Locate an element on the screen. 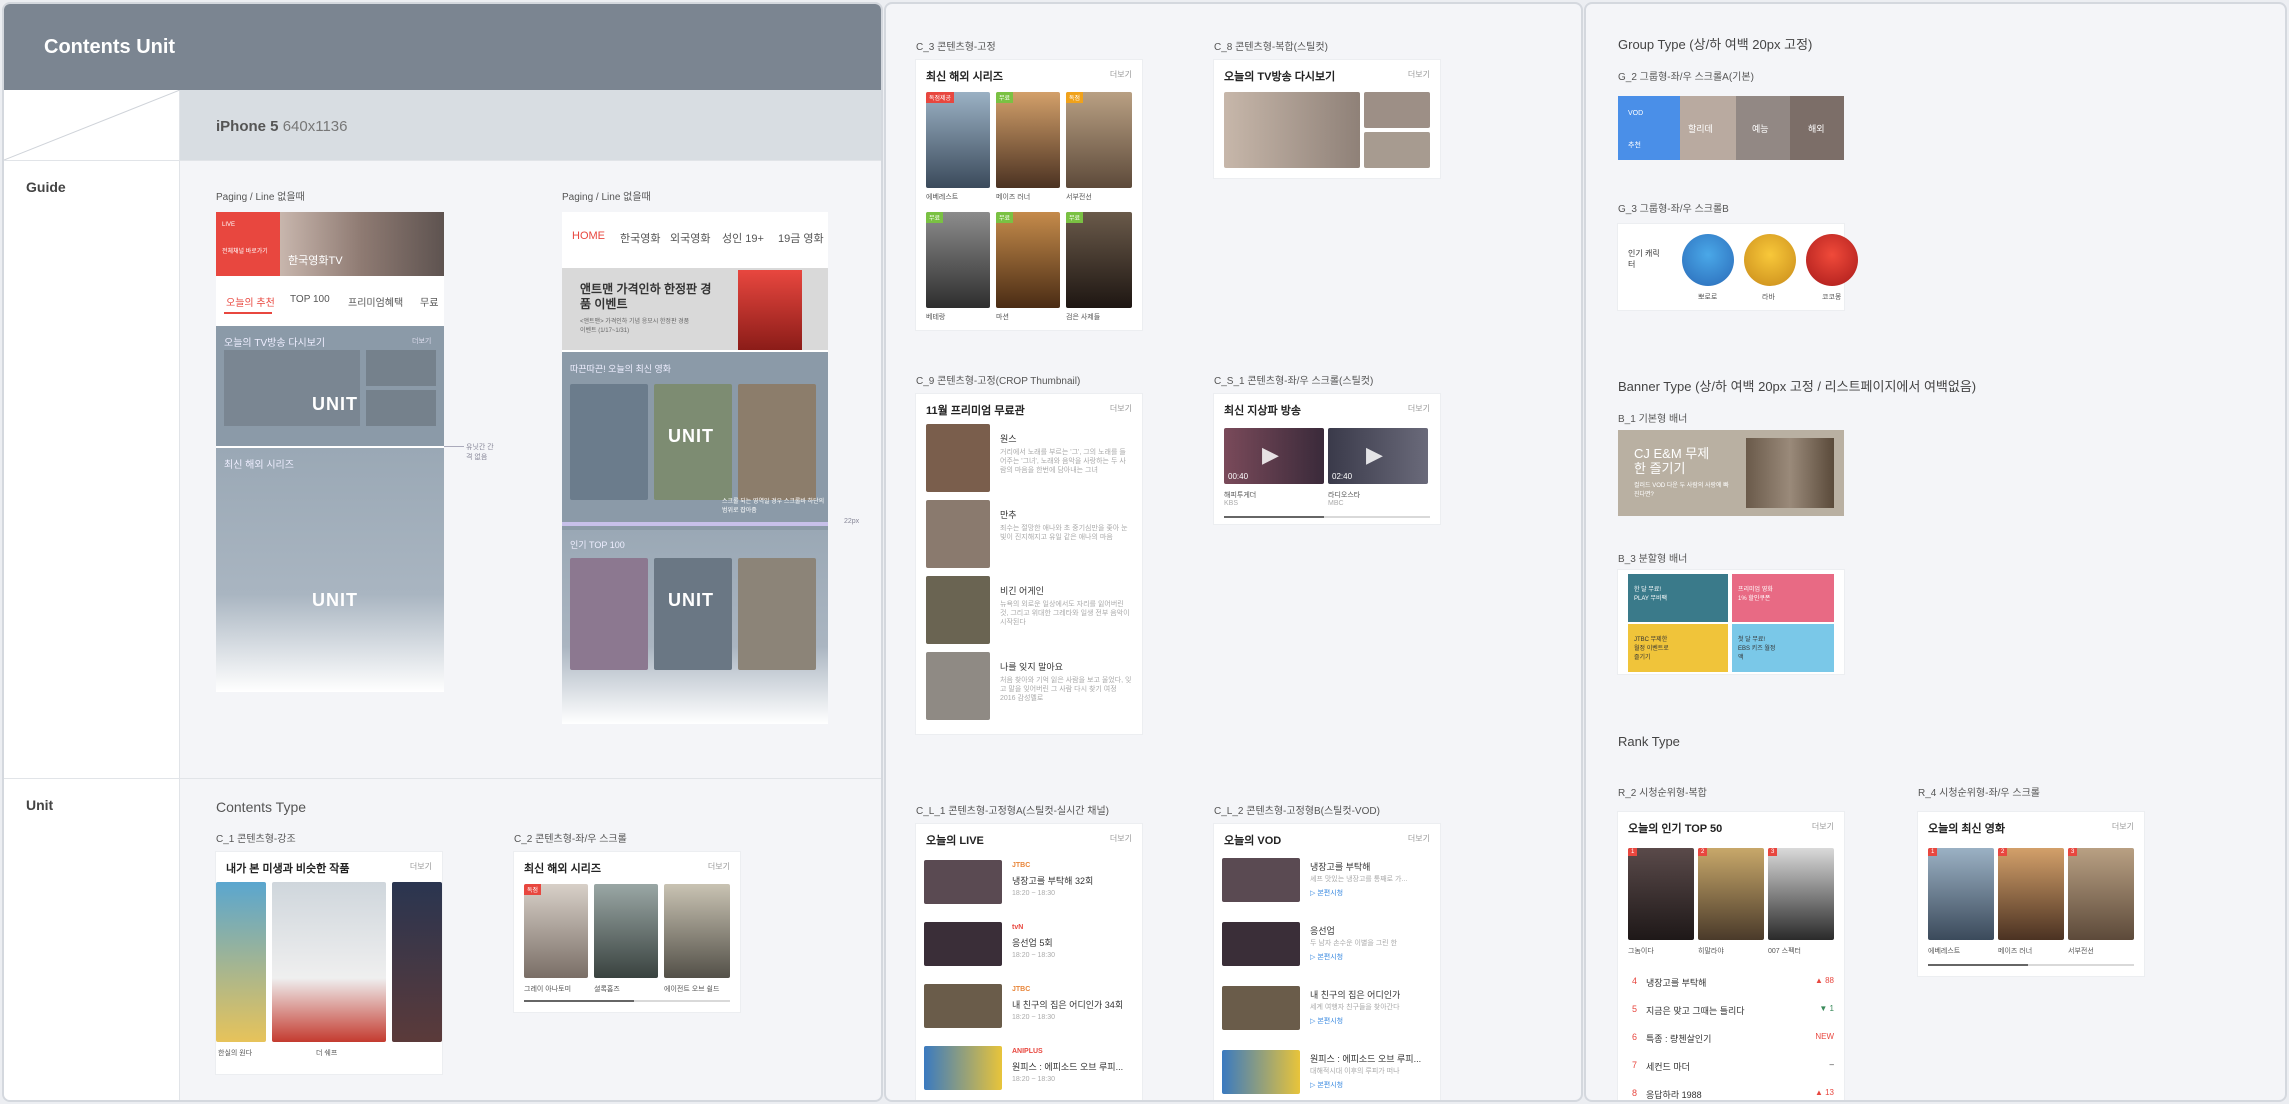  row-divider is located at coordinates (442, 160).